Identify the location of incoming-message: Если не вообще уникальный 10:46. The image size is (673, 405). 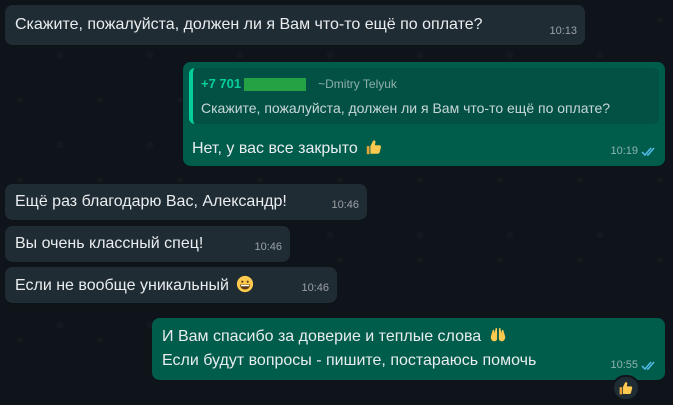
(171, 285).